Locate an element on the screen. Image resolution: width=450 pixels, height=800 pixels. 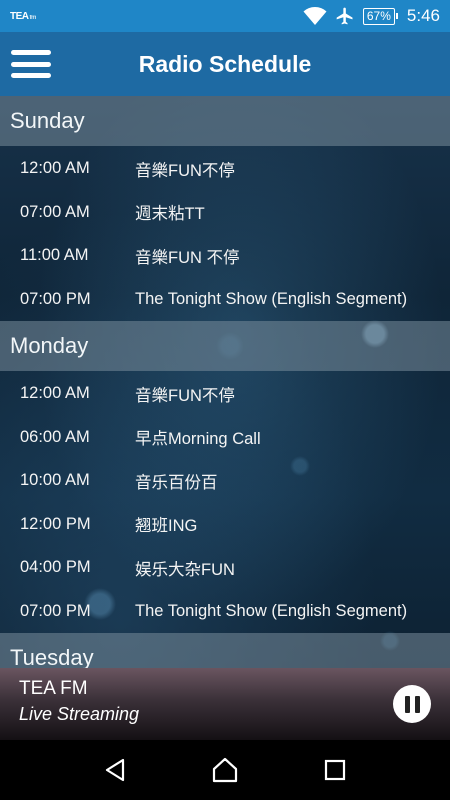
show-name: 音乐百份百 is located at coordinates (176, 482).